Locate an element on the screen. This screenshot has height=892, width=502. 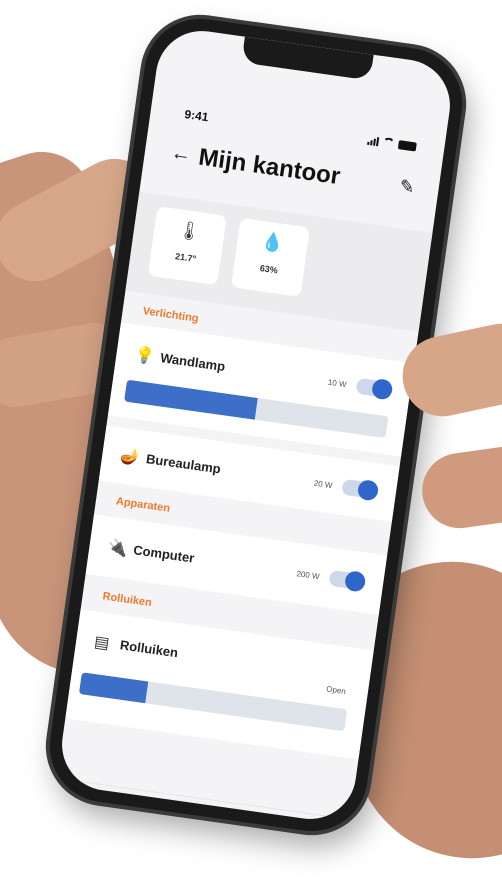
arrow-left-icon: ← is located at coordinates (181, 155).